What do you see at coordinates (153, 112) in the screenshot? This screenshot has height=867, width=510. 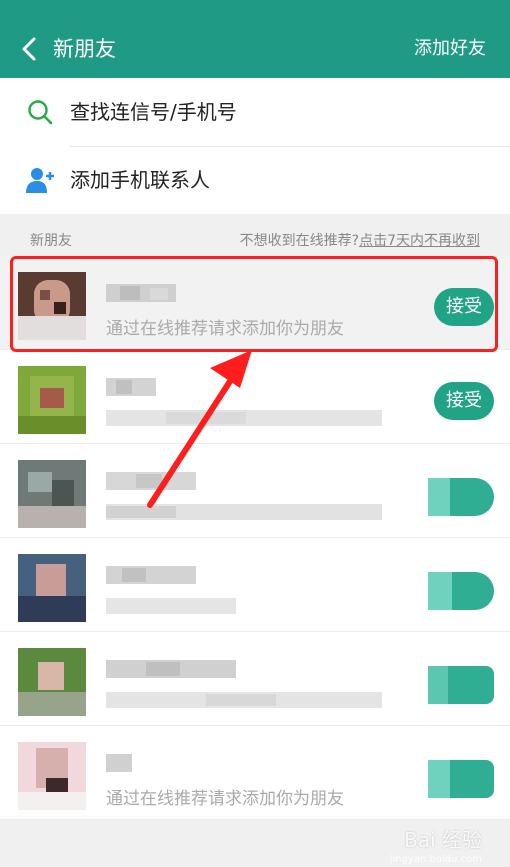 I see `search-friend-label: 查找连信号/手机号` at bounding box center [153, 112].